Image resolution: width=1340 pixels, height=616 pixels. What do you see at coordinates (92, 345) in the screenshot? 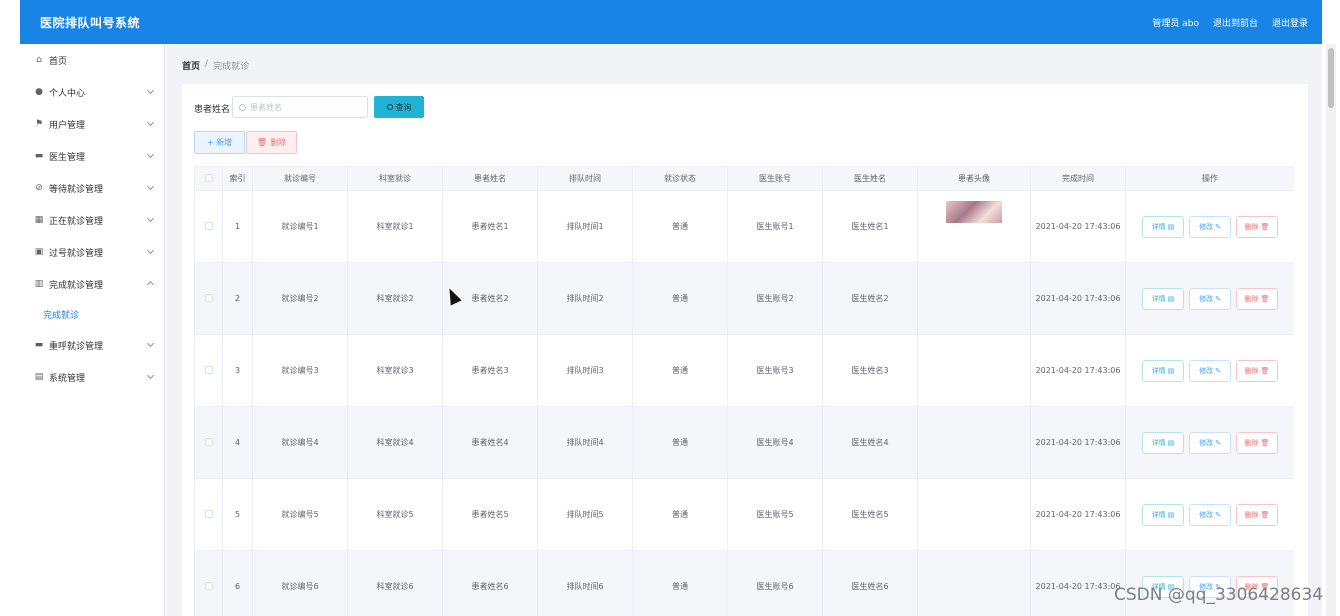
I see `sidebar-item-recall-management: ▬ 重呼就诊管理` at bounding box center [92, 345].